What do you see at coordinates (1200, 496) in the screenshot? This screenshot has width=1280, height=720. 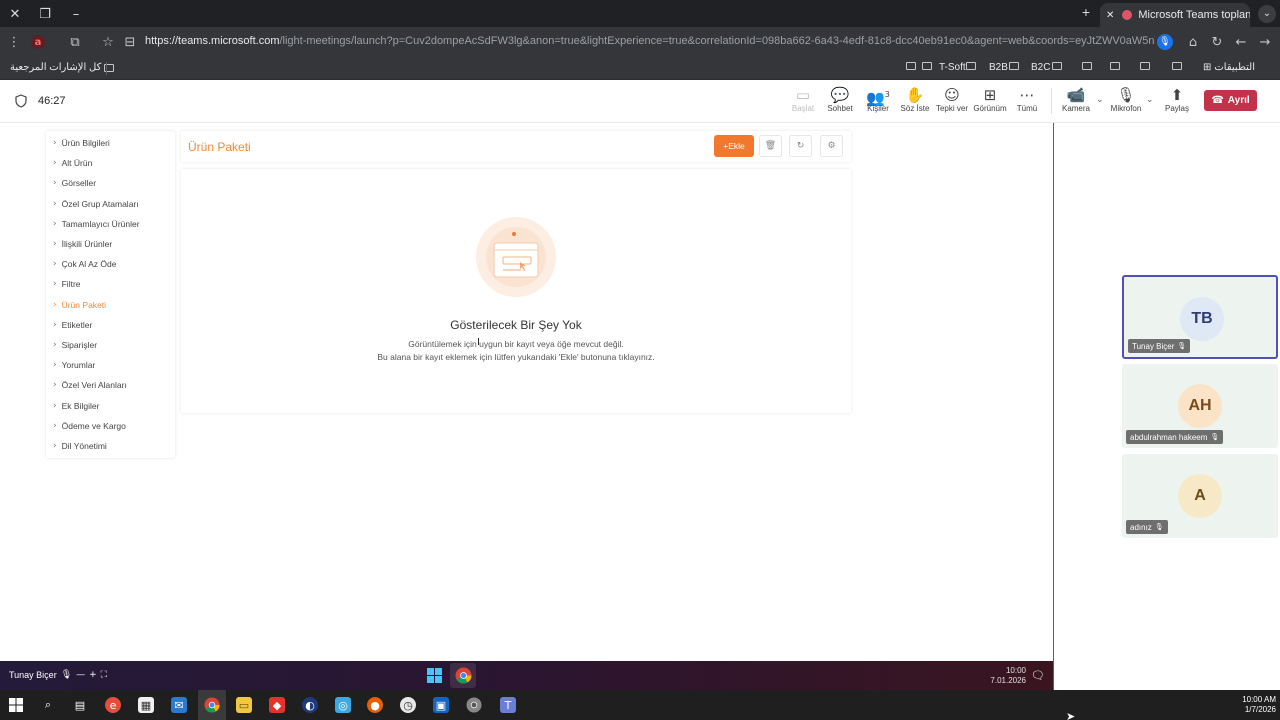 I see `participant-tile: Aadınız 🎙` at bounding box center [1200, 496].